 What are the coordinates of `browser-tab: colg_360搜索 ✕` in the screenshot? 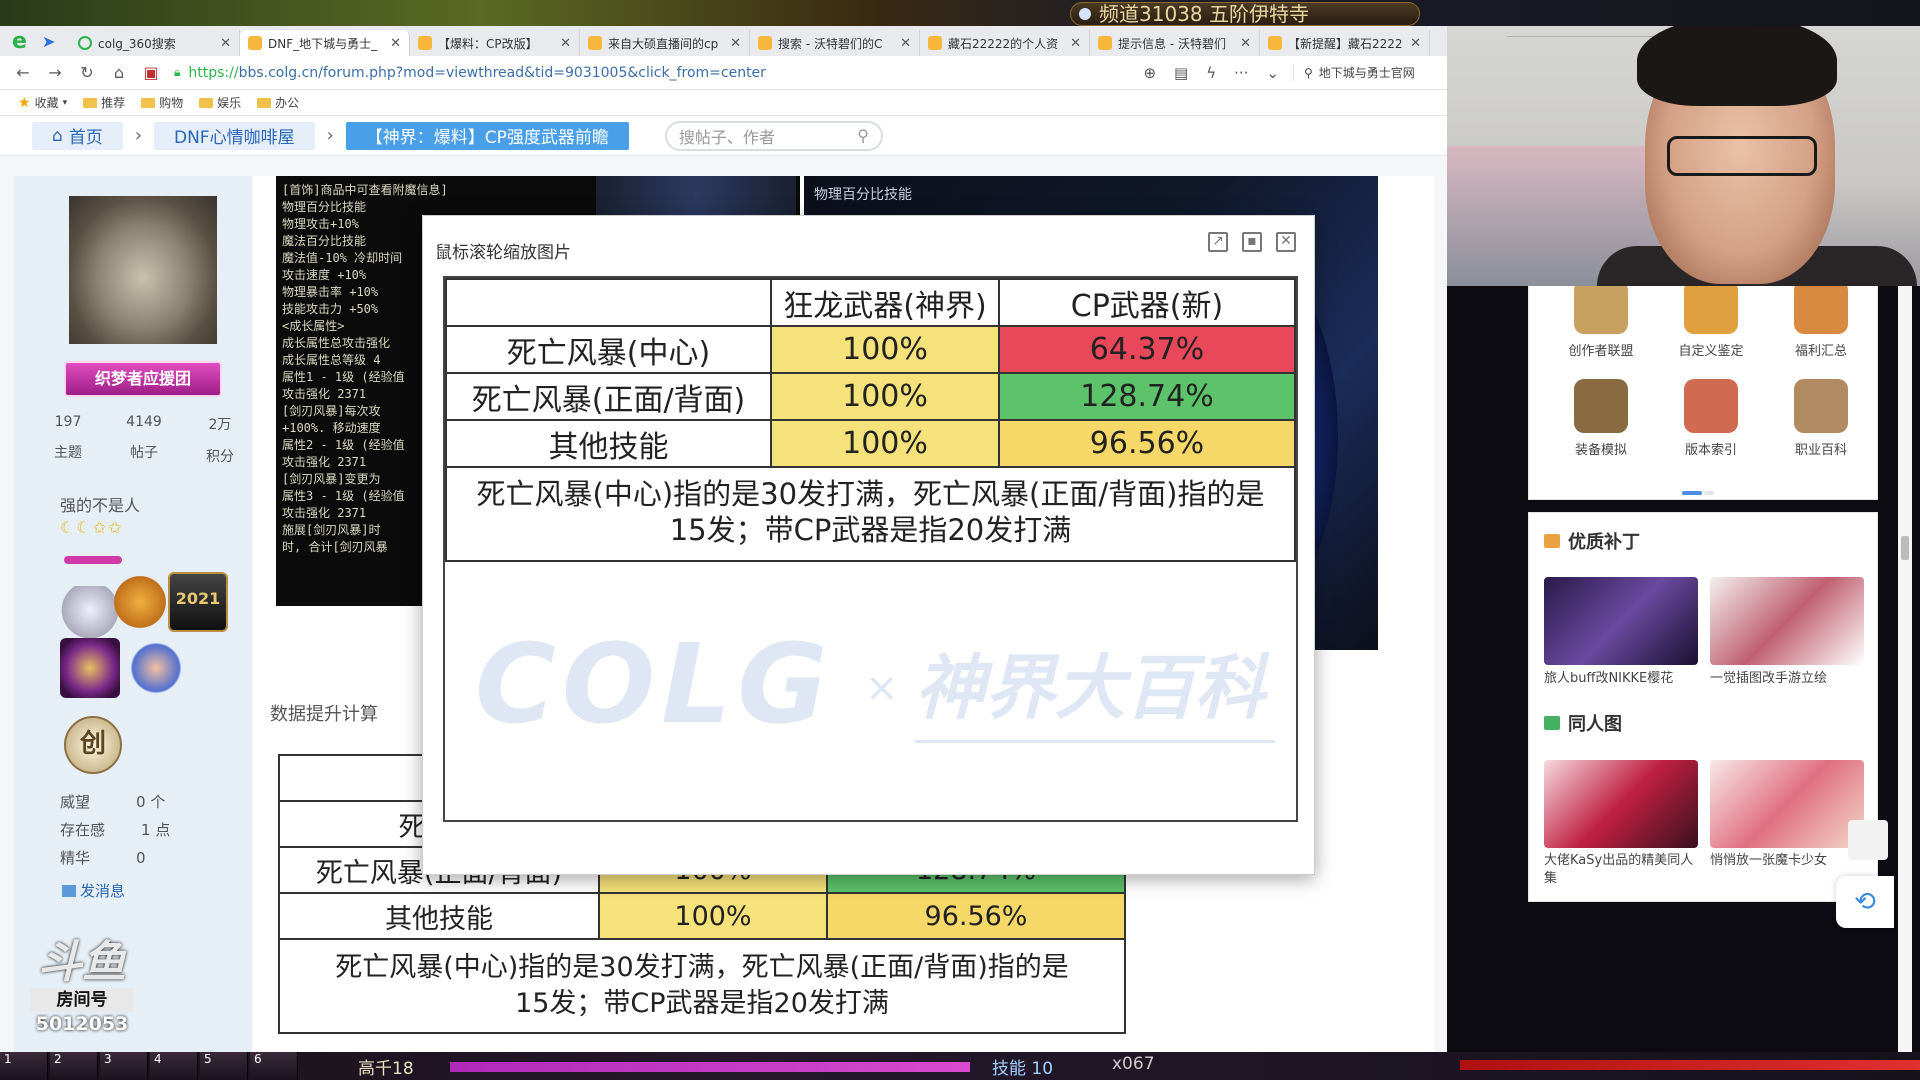 It's located at (155, 43).